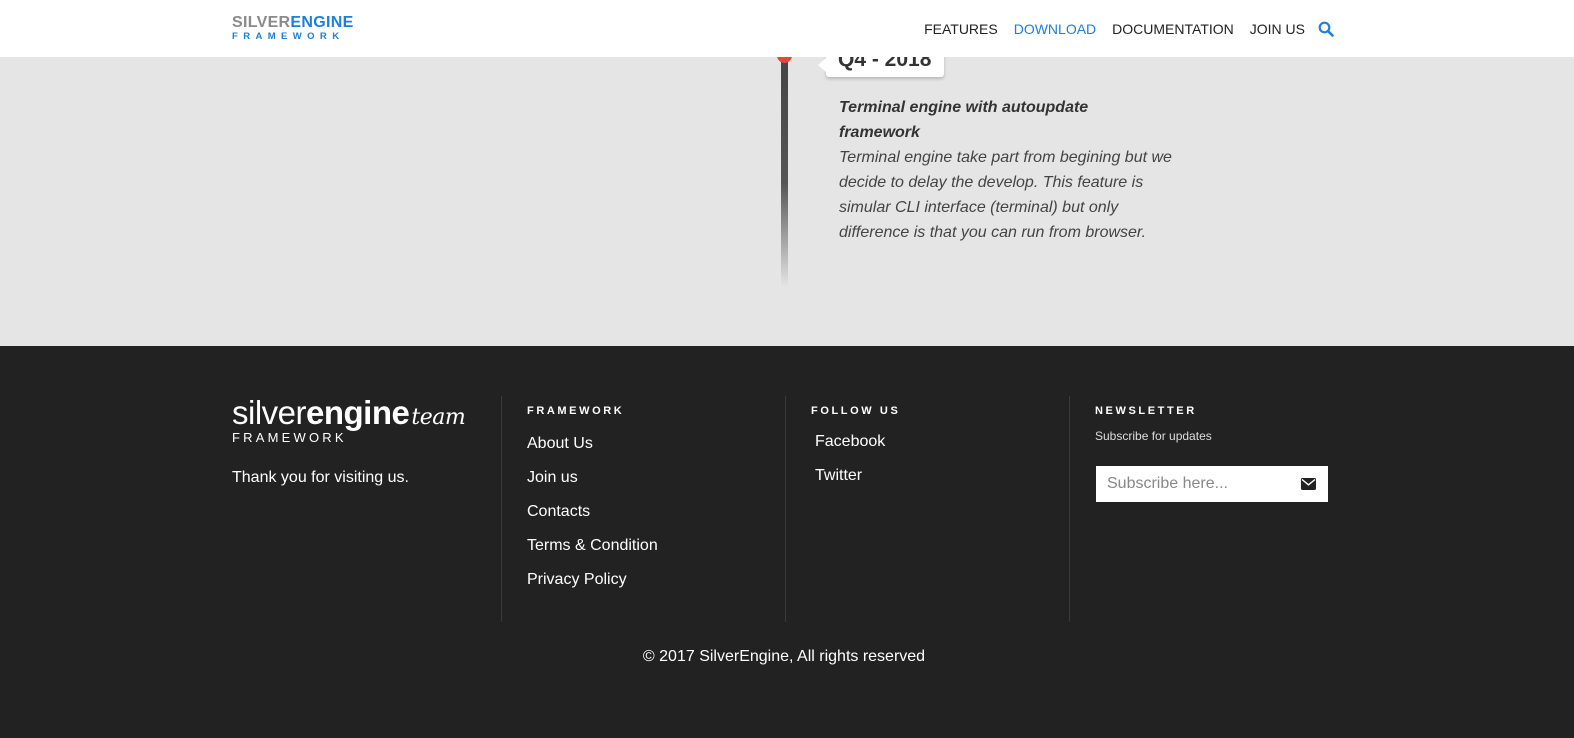 The image size is (1574, 738). What do you see at coordinates (269, 412) in the screenshot?
I see `footer-logo-silver: silver` at bounding box center [269, 412].